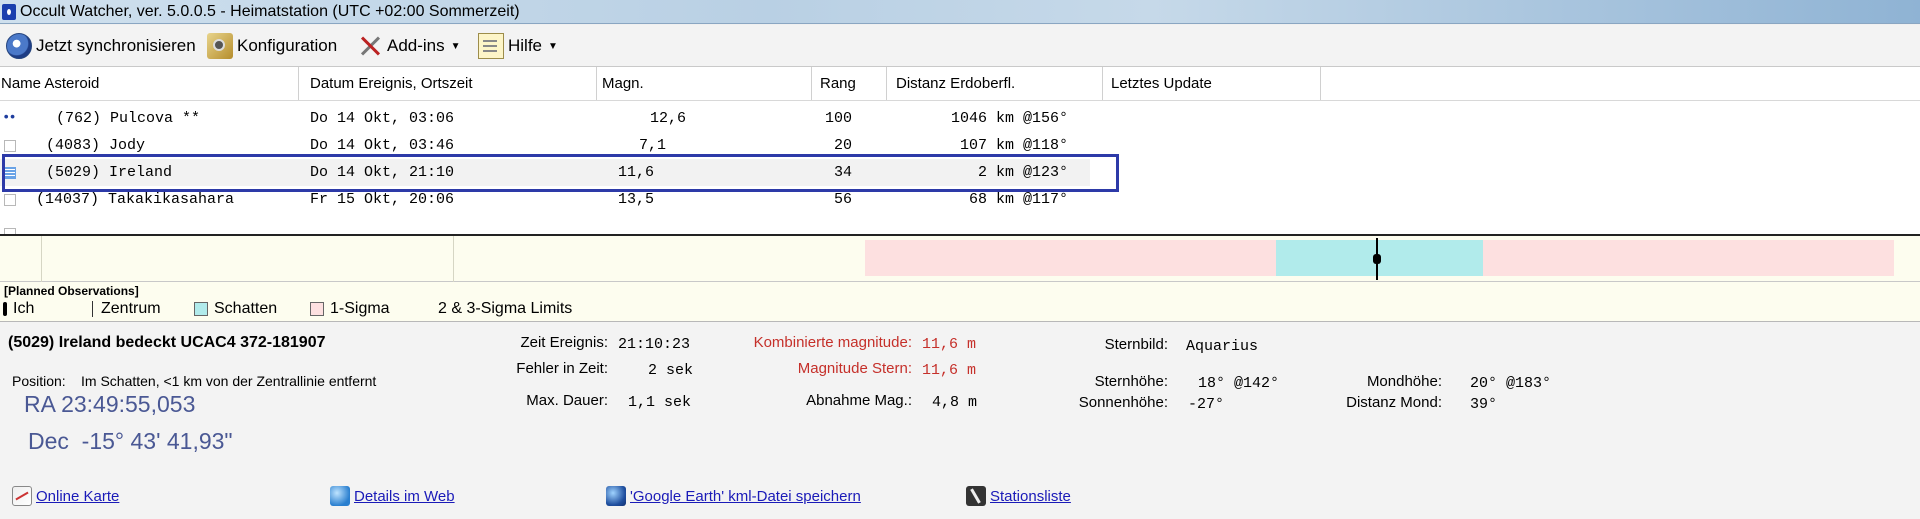  Describe the element at coordinates (1131, 381) in the screenshot. I see `sternhoehe-label: Sternhöhe:` at that location.